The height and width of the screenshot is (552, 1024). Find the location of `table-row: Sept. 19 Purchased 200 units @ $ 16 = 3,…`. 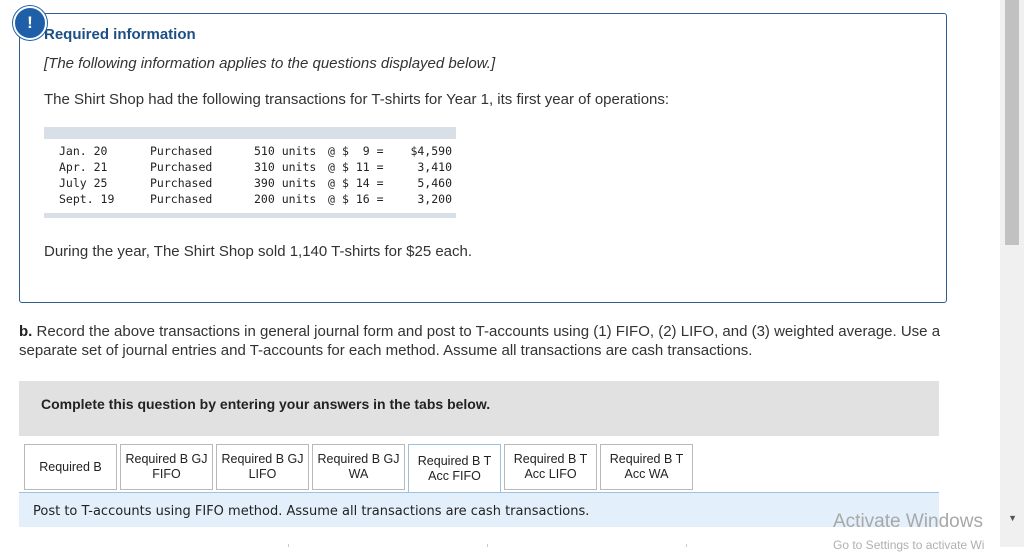

table-row: Sept. 19 Purchased 200 units @ $ 16 = 3,… is located at coordinates (250, 199).